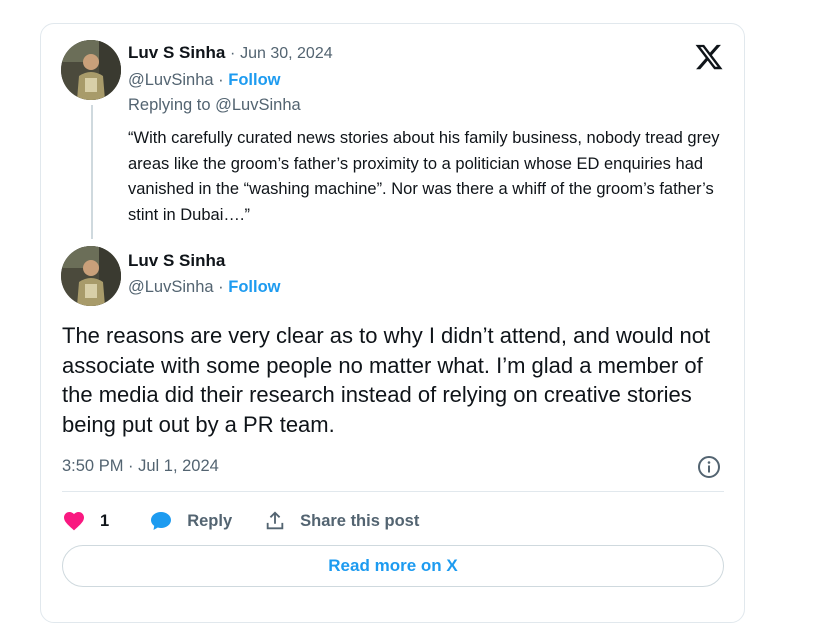  Describe the element at coordinates (240, 521) in the screenshot. I see `action-bar: 1 Reply Share this post` at that location.